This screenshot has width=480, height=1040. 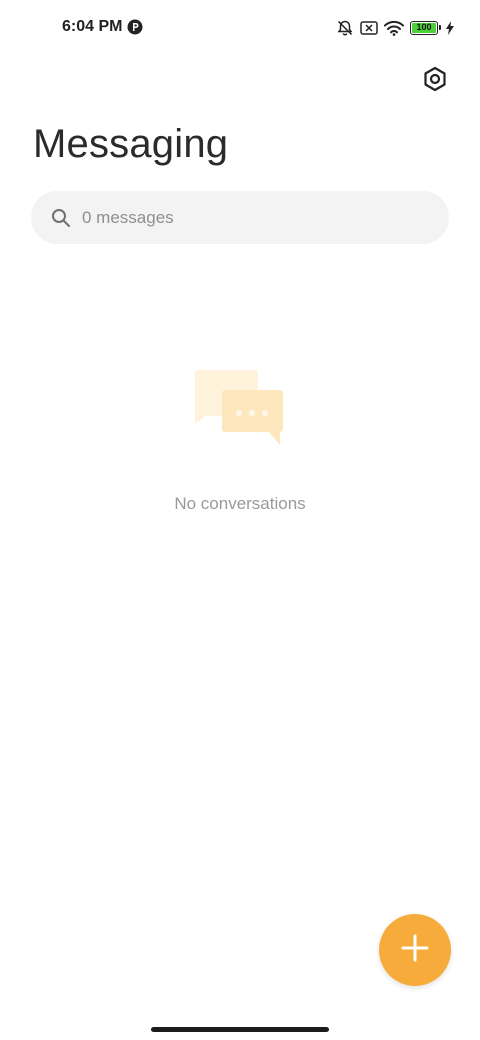 I want to click on status-bar: 6:04 PM 100, so click(x=240, y=28).